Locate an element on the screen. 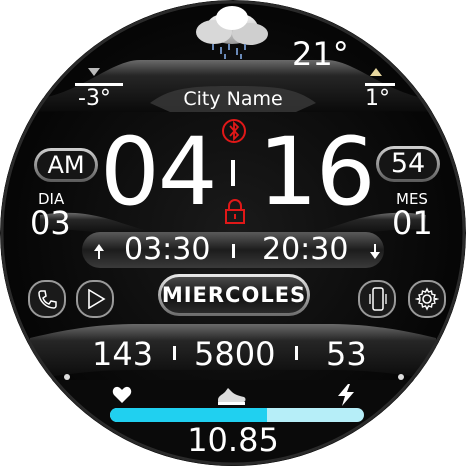 Image resolution: width=466 pixels, height=466 pixels. current-temp: 21° is located at coordinates (320, 54).